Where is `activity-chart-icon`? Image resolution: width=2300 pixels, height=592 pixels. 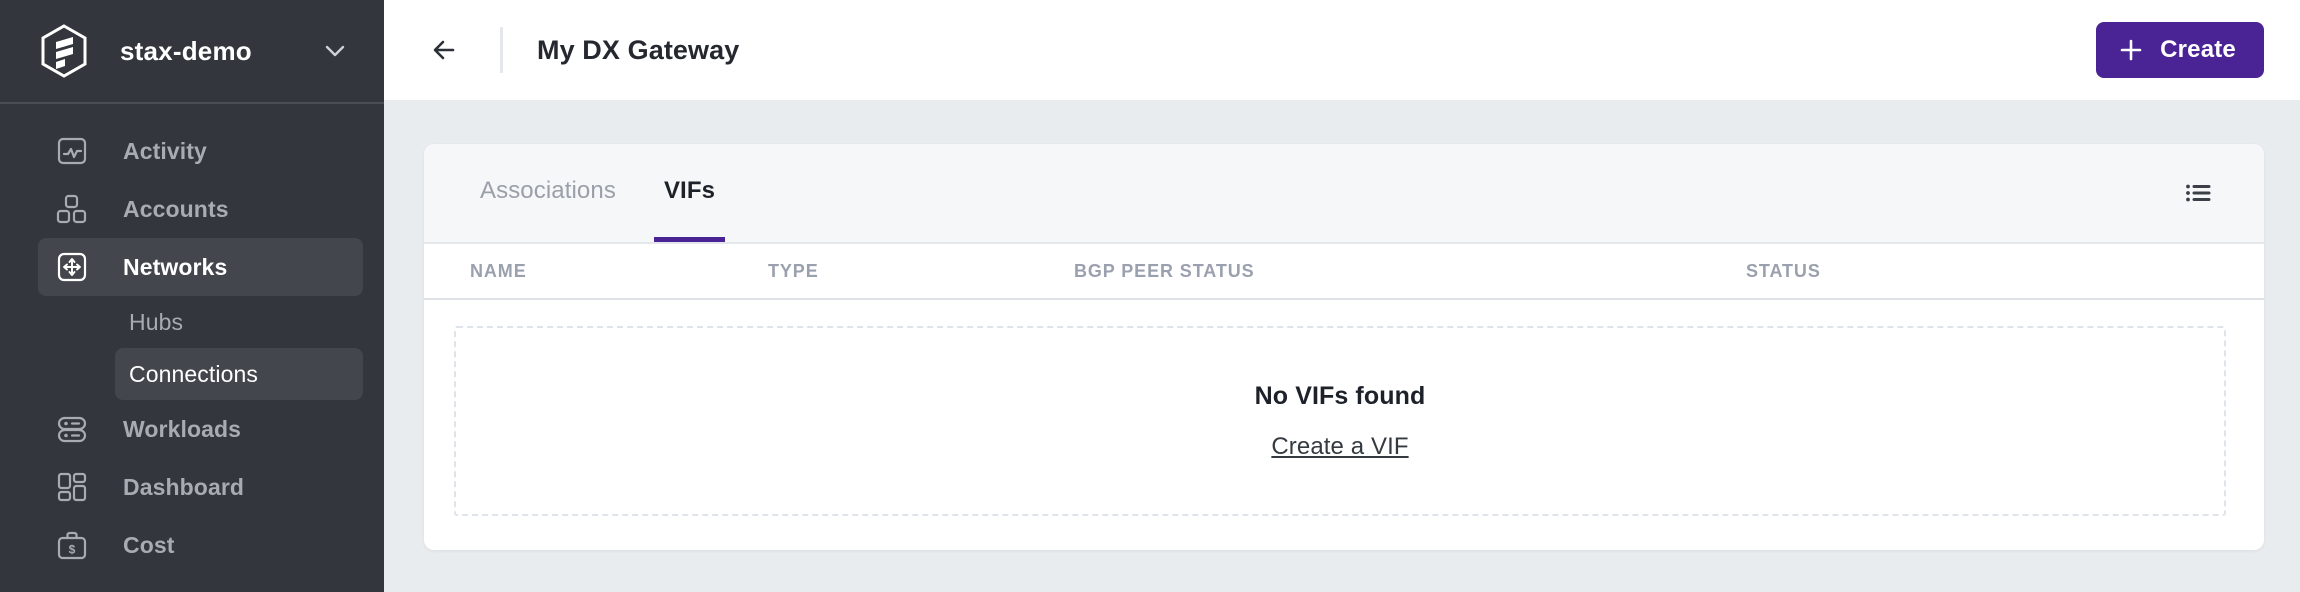
activity-chart-icon is located at coordinates (72, 151).